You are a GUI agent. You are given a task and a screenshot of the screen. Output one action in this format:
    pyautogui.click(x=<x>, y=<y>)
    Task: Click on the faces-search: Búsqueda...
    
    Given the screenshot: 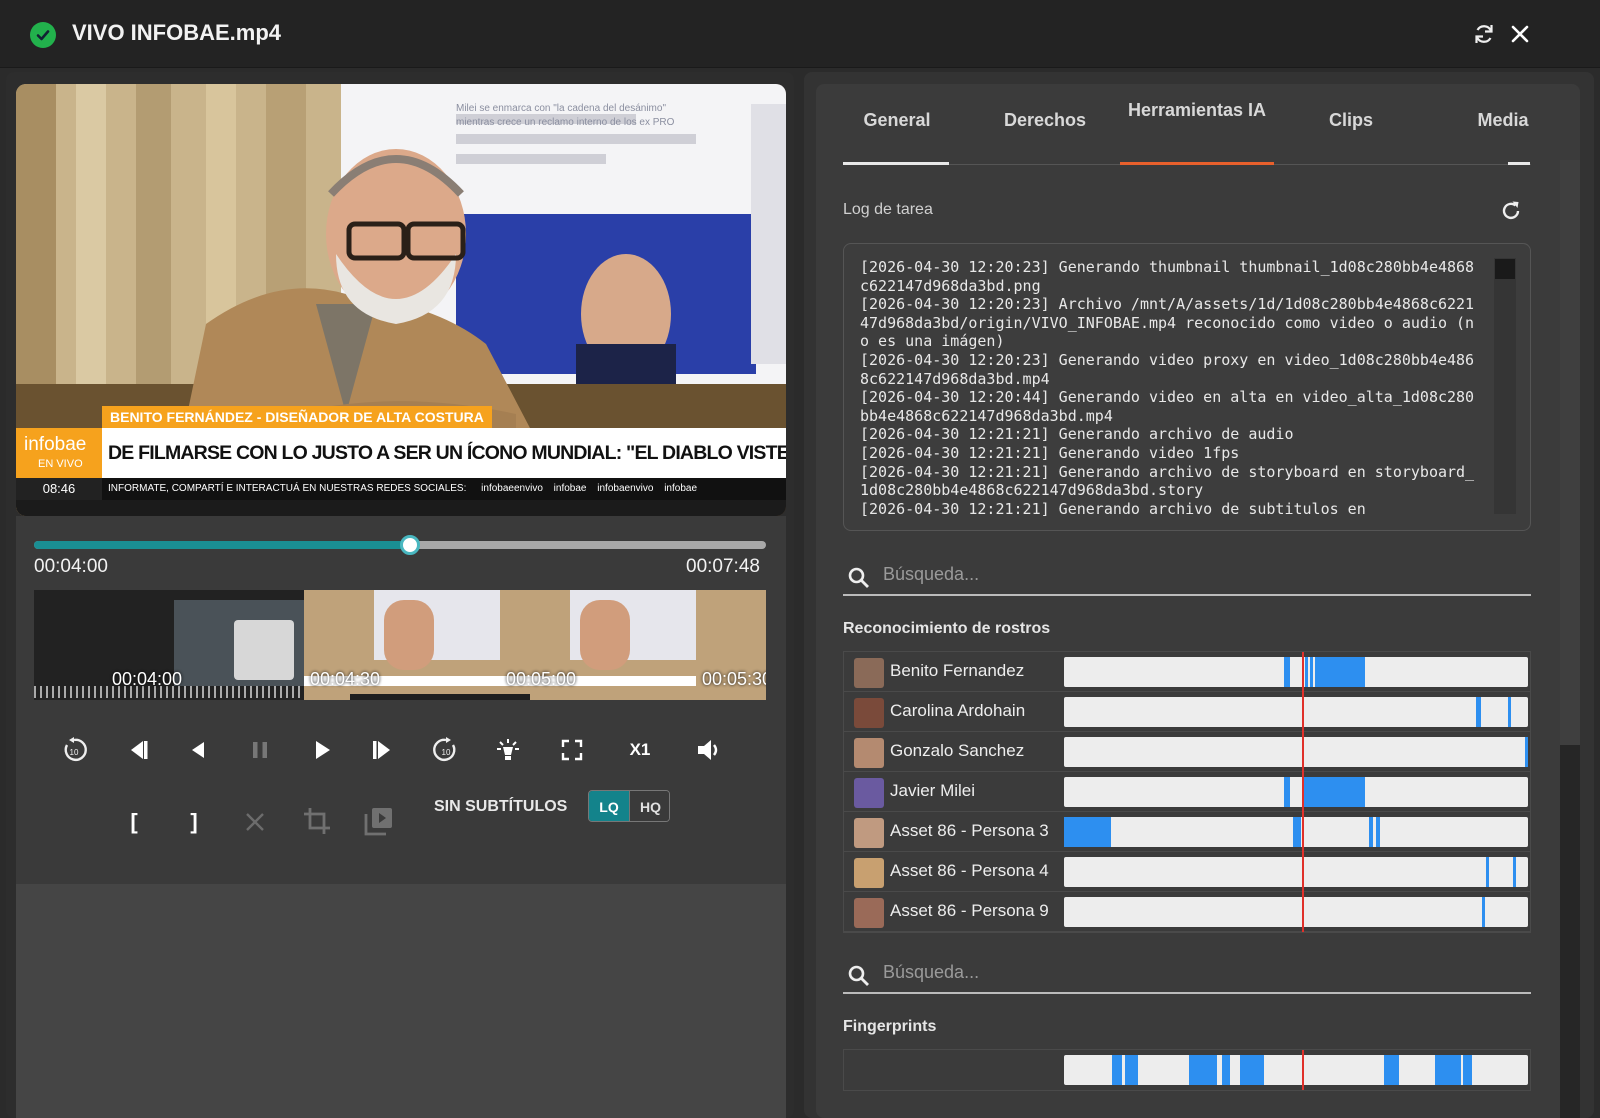 What is the action you would take?
    pyautogui.click(x=1187, y=576)
    